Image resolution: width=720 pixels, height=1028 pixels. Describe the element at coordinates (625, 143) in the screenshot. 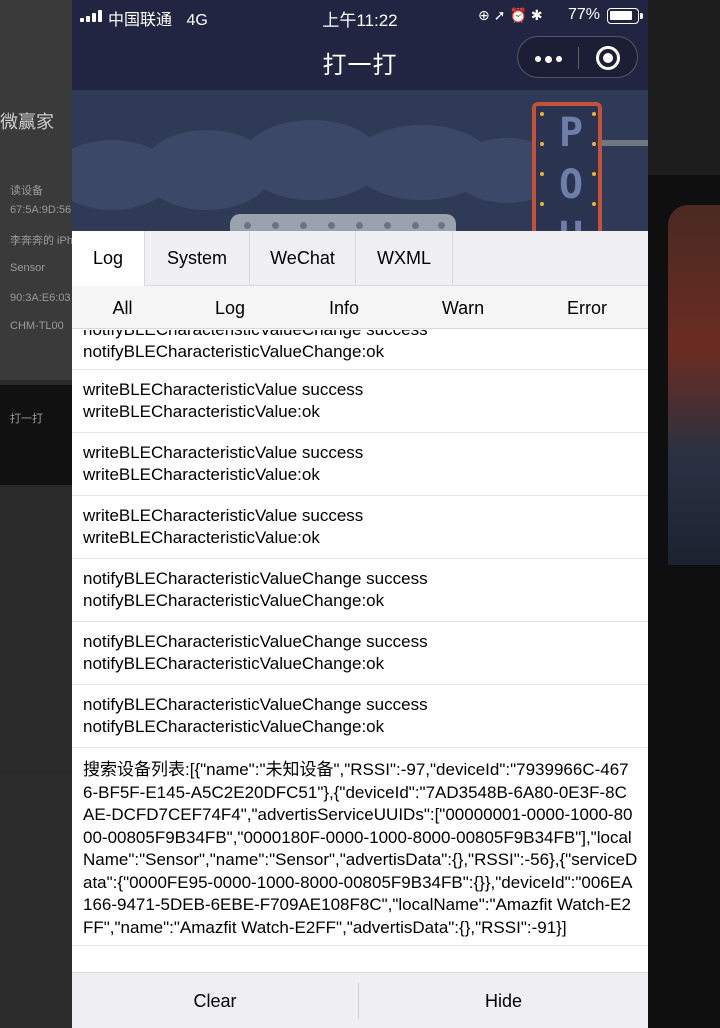

I see `game-rod` at that location.